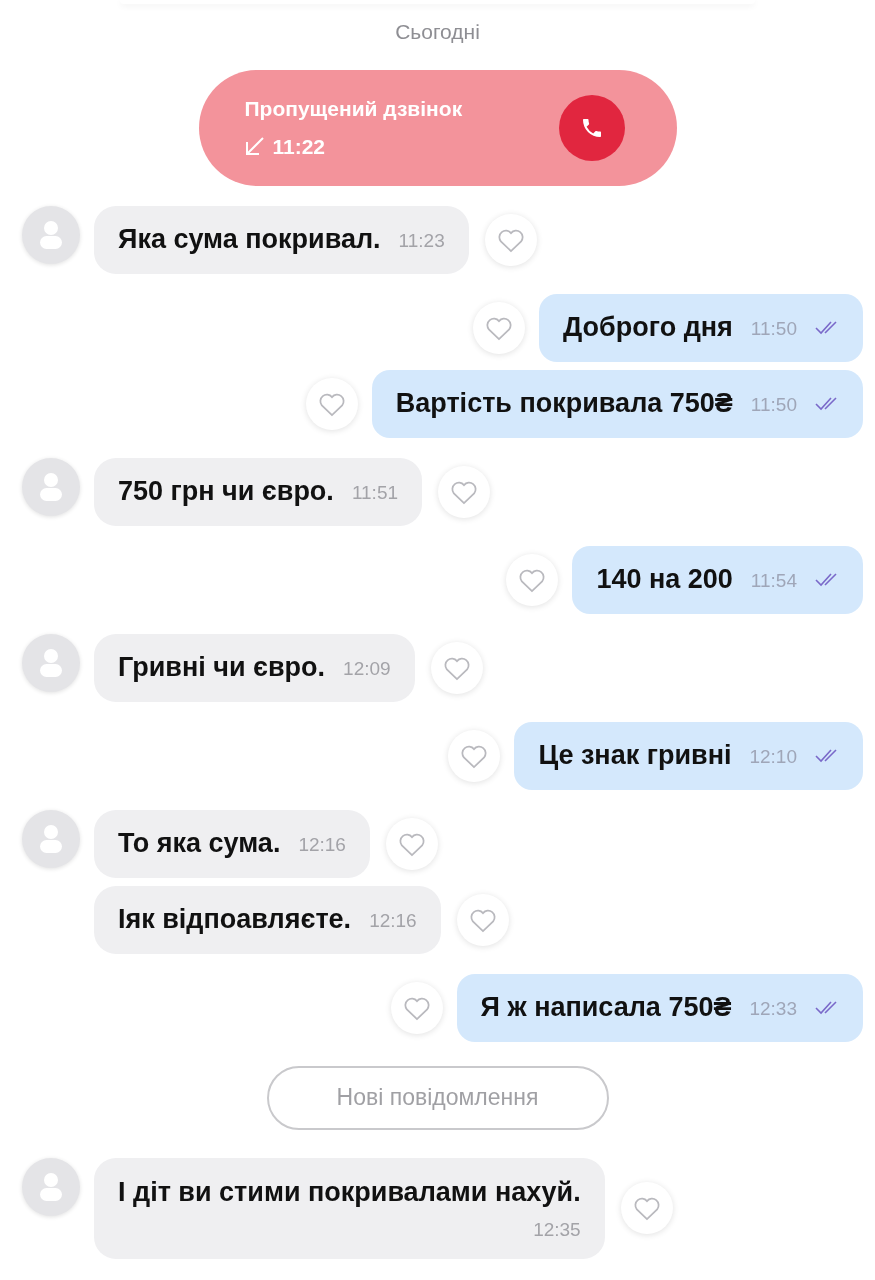 The image size is (875, 1280). What do you see at coordinates (437, 127) in the screenshot?
I see `missed-call-card: Пропущений дзвінок 11:22` at bounding box center [437, 127].